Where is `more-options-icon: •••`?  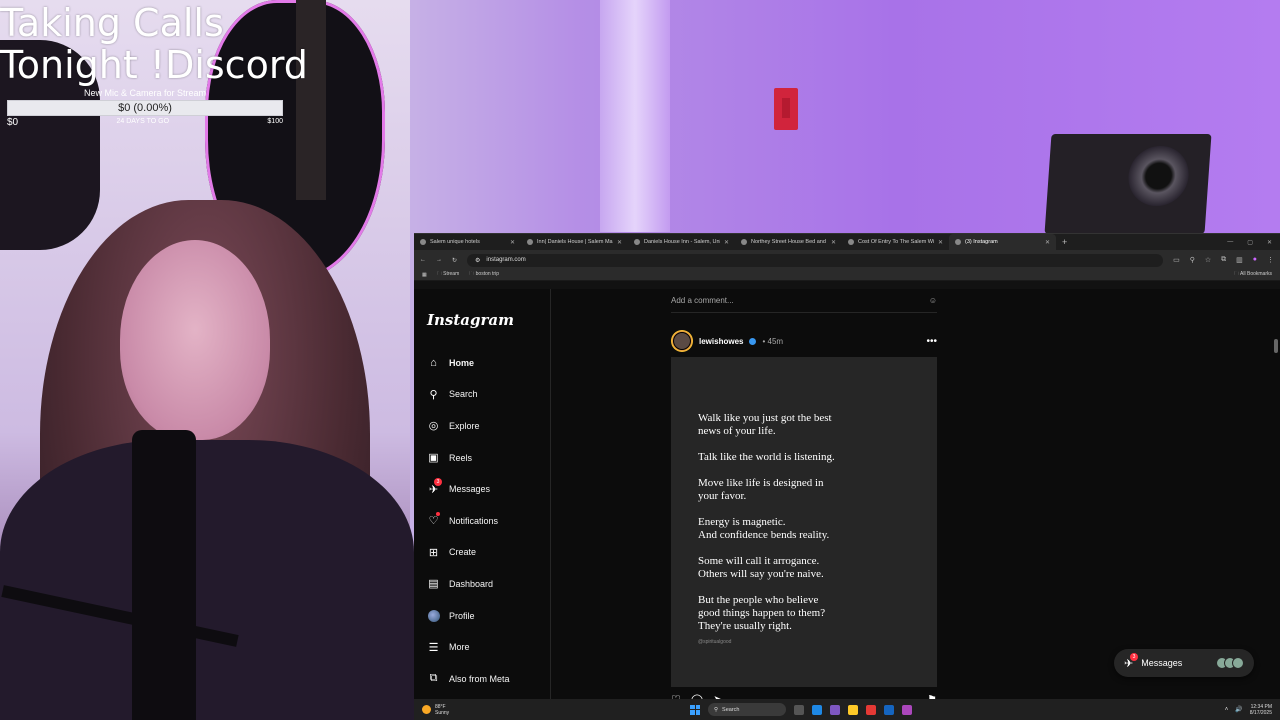 more-options-icon: ••• is located at coordinates (931, 341).